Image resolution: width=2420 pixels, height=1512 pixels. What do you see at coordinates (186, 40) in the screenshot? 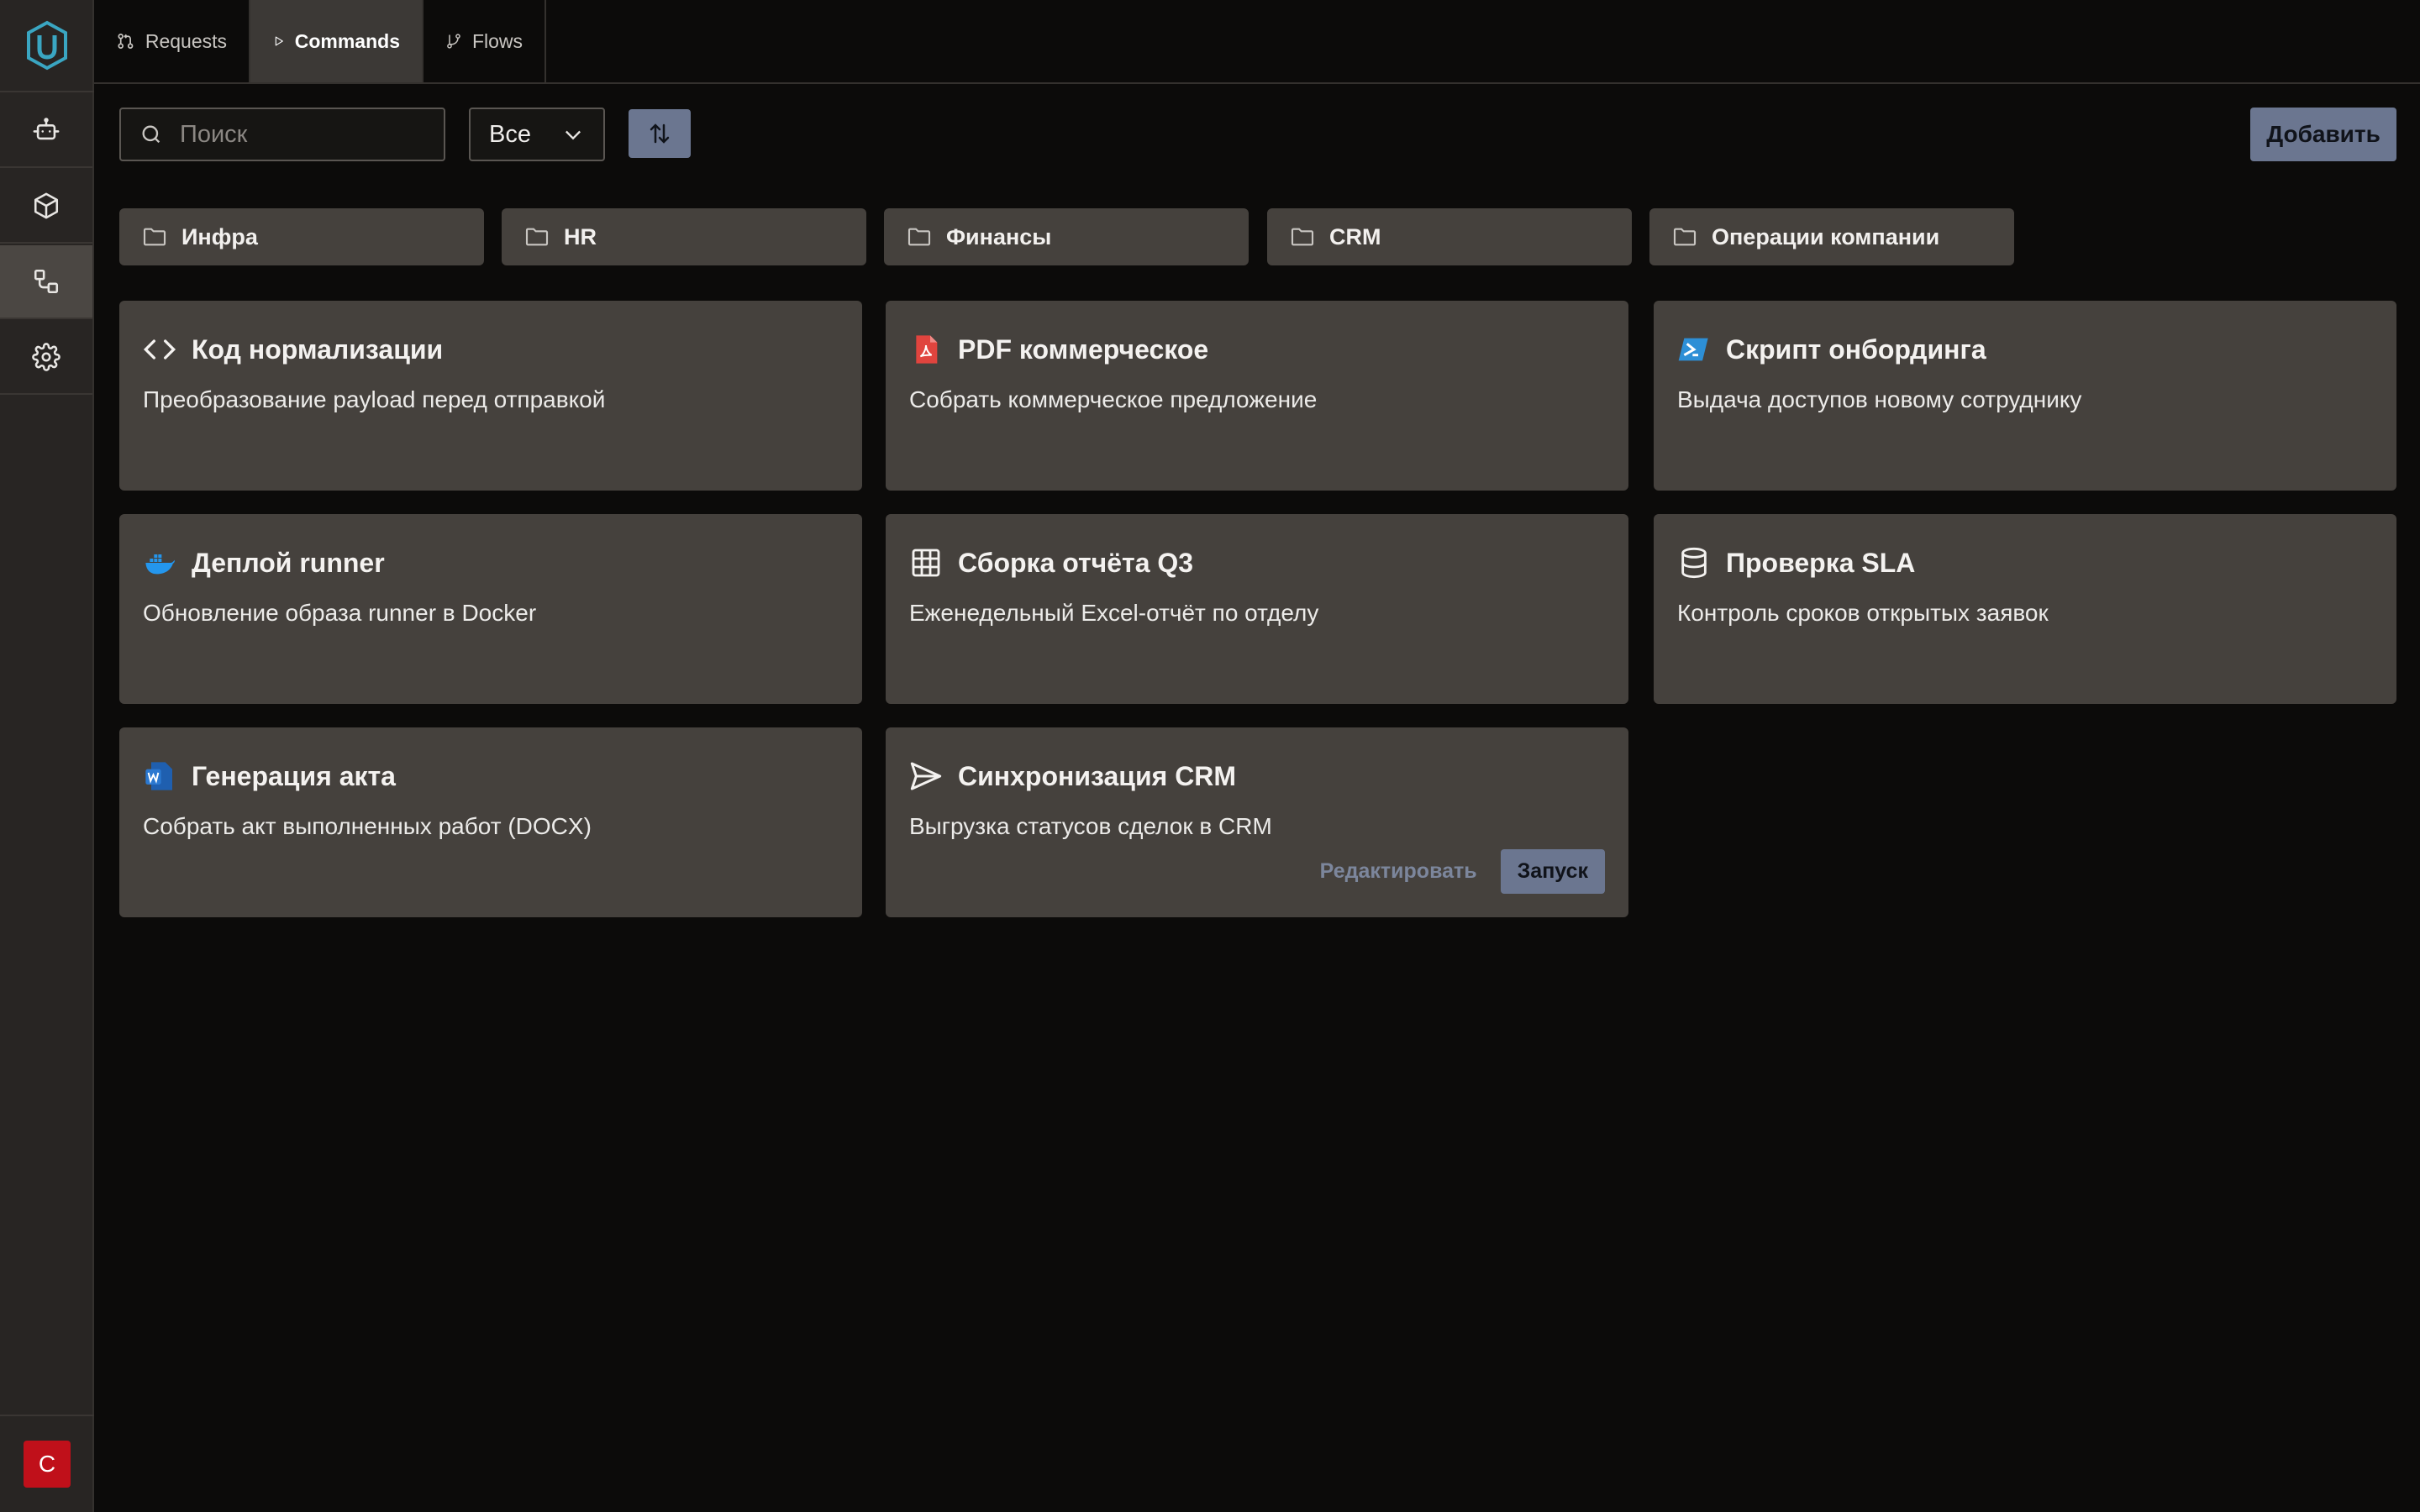
I see `tab-label: Requests` at bounding box center [186, 40].